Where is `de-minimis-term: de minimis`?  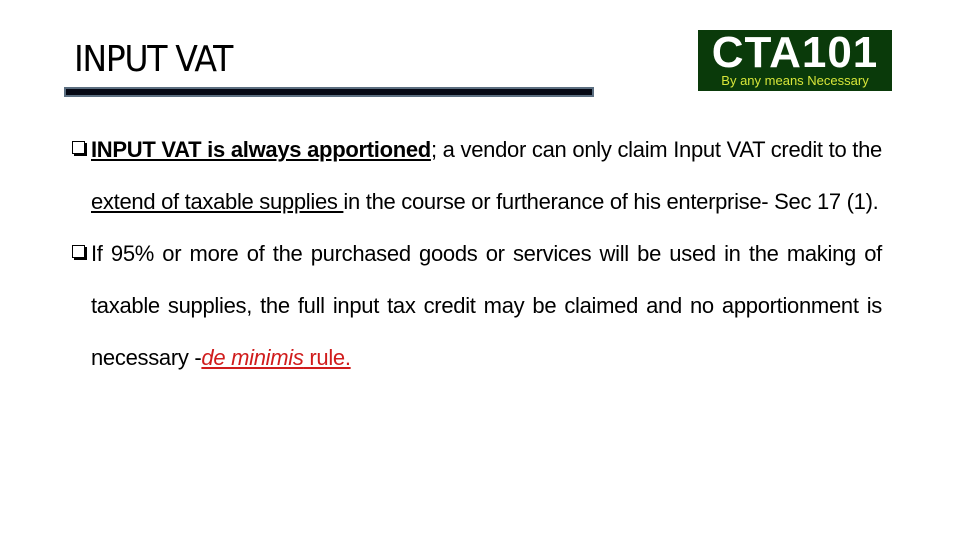
de-minimis-term: de minimis is located at coordinates (252, 357).